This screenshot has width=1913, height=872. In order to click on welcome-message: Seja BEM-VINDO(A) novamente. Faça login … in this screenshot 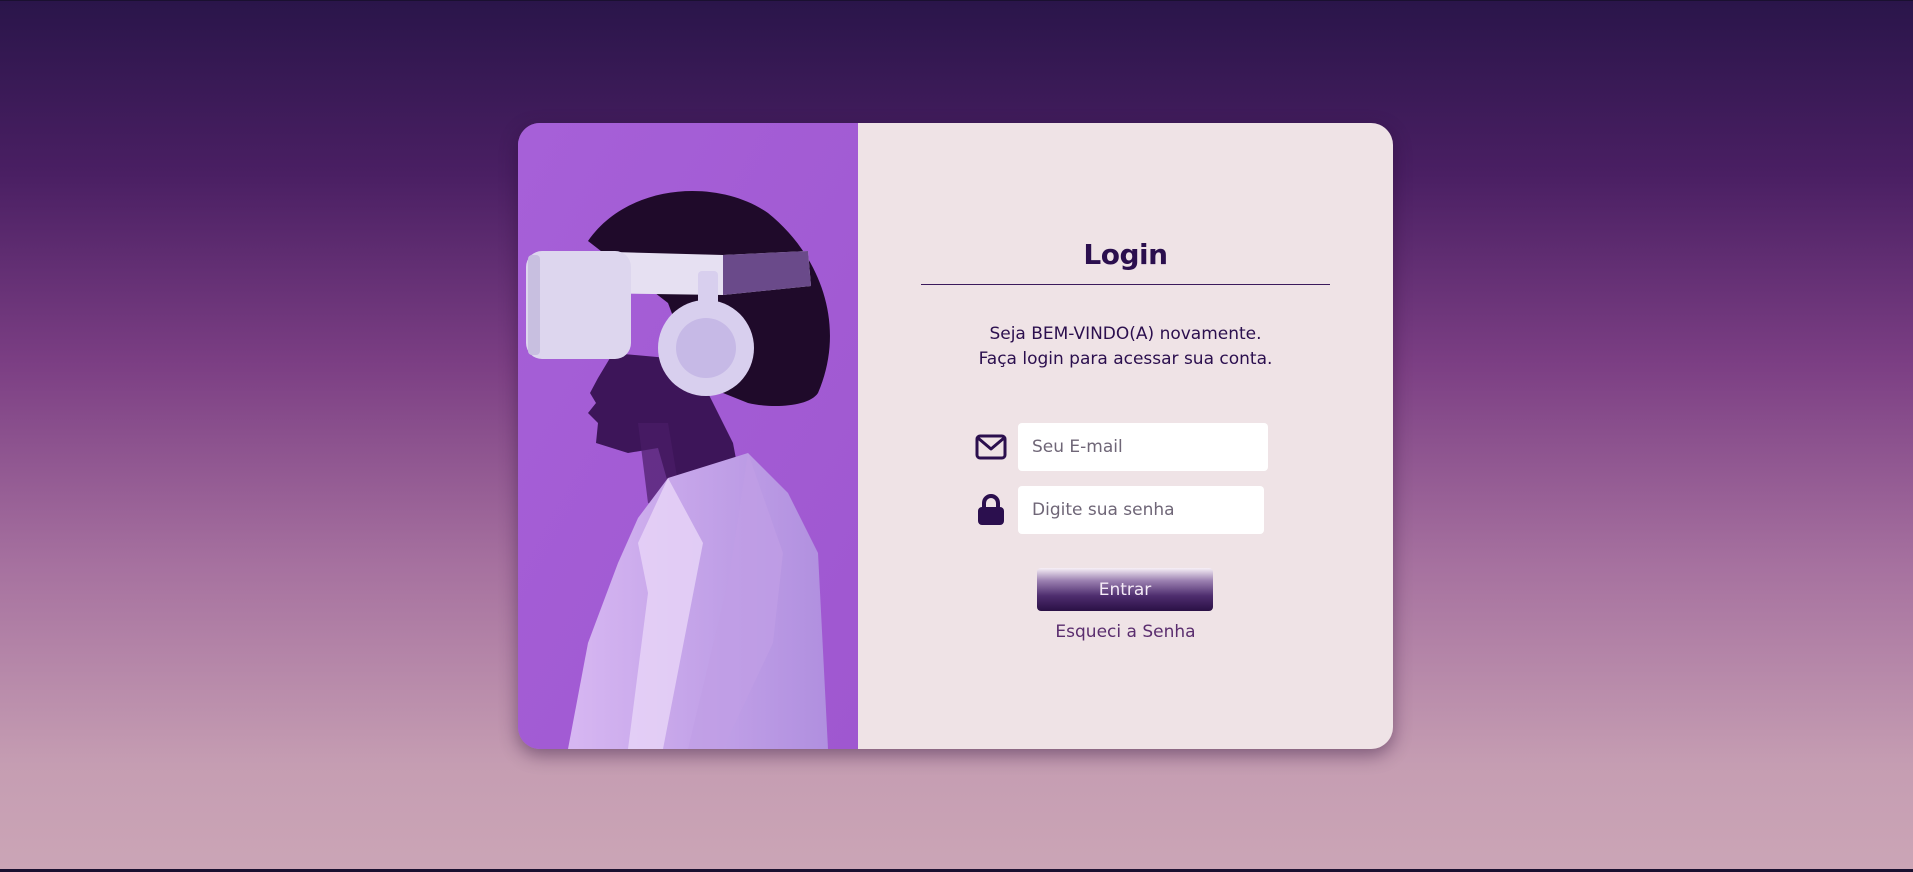, I will do `click(1125, 347)`.